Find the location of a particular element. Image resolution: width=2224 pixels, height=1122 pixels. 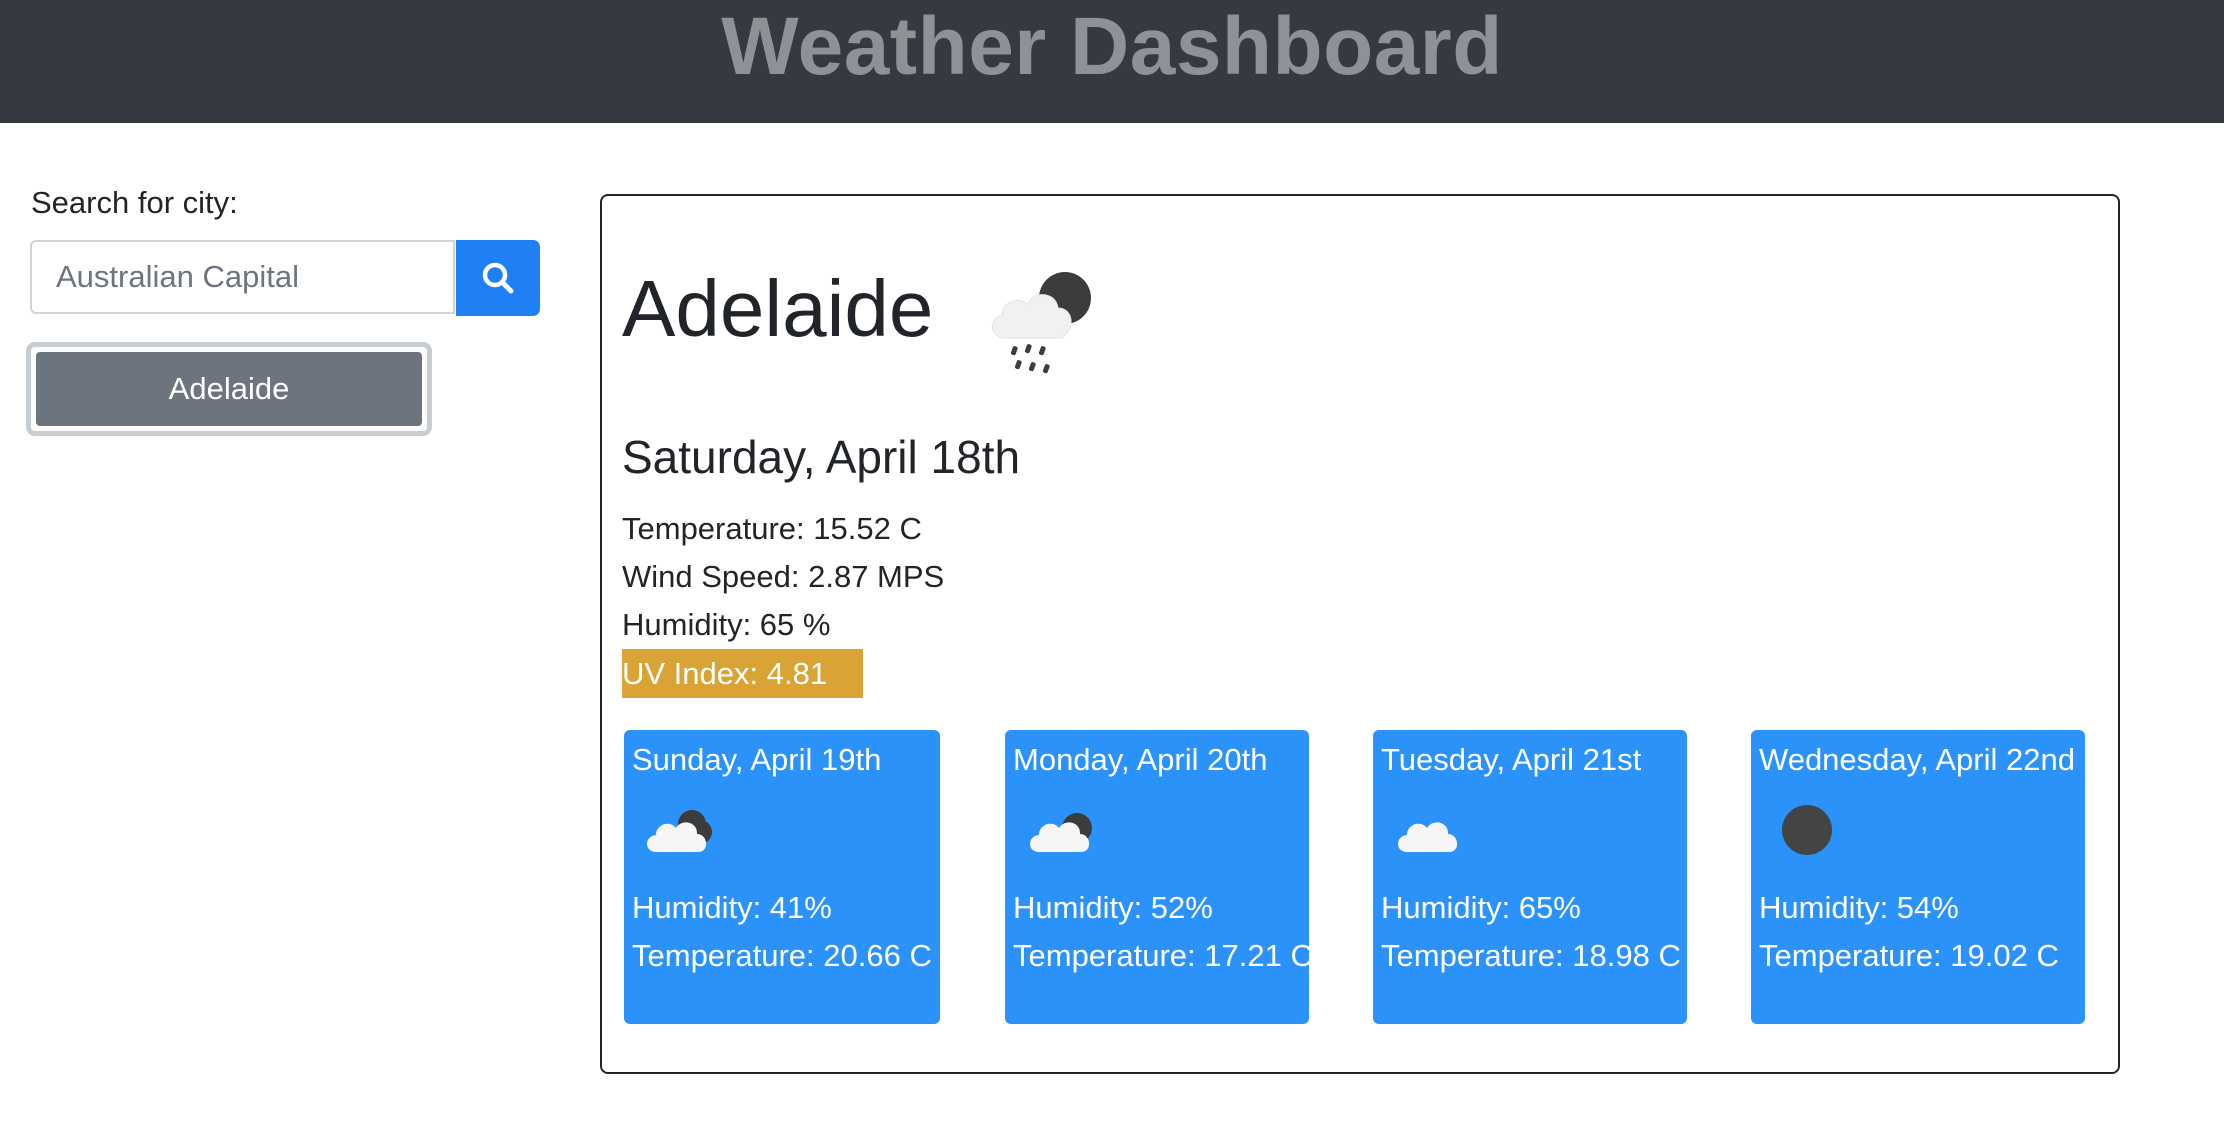

night-broken-clouds-icon is located at coordinates (679, 831).